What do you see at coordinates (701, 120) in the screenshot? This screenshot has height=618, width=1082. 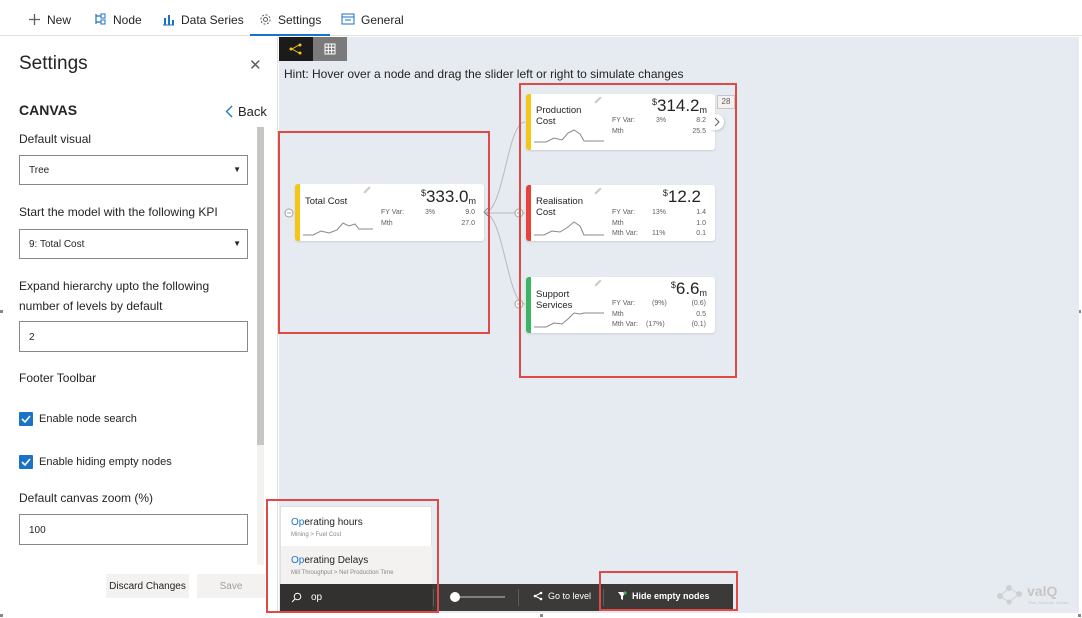 I see `metric-value: 8.2` at bounding box center [701, 120].